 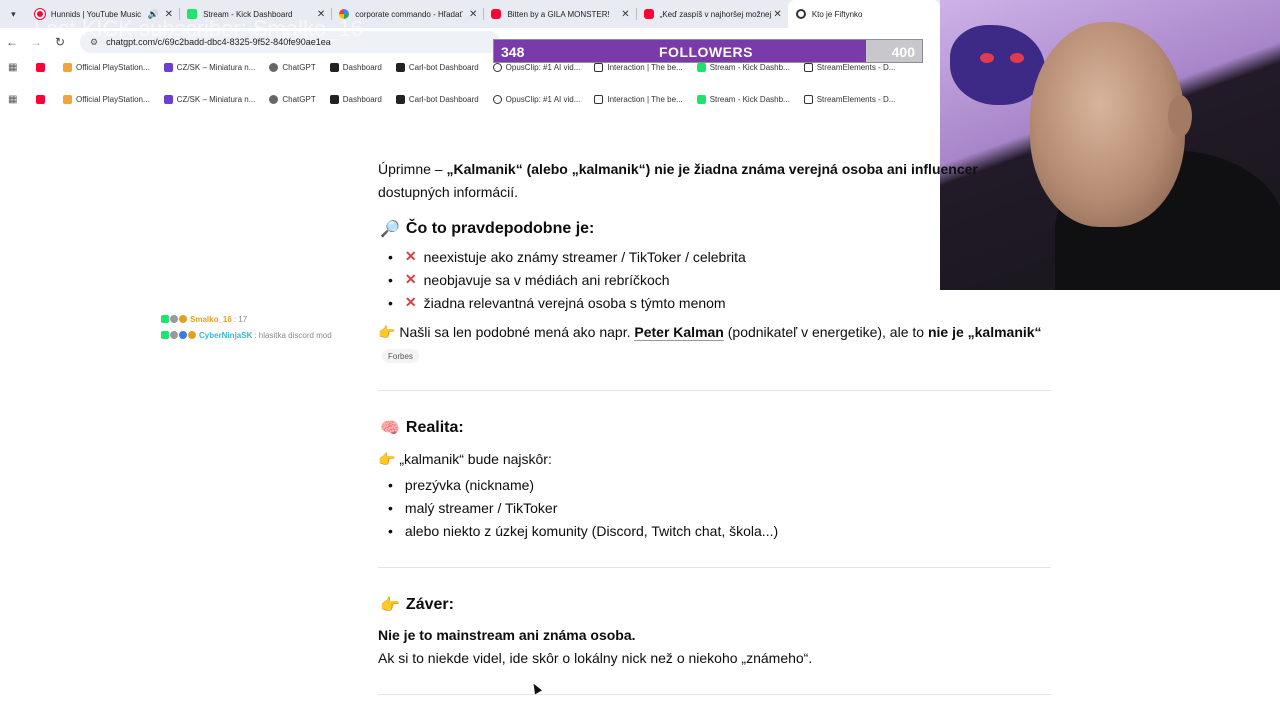 What do you see at coordinates (226, 335) in the screenshot?
I see `chat-username: CyberNinjaSK` at bounding box center [226, 335].